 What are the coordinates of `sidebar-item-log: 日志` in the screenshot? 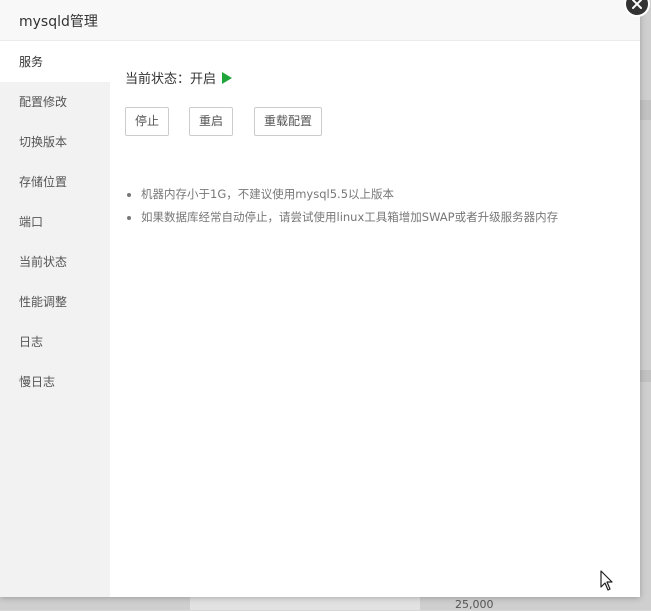 It's located at (55, 342).